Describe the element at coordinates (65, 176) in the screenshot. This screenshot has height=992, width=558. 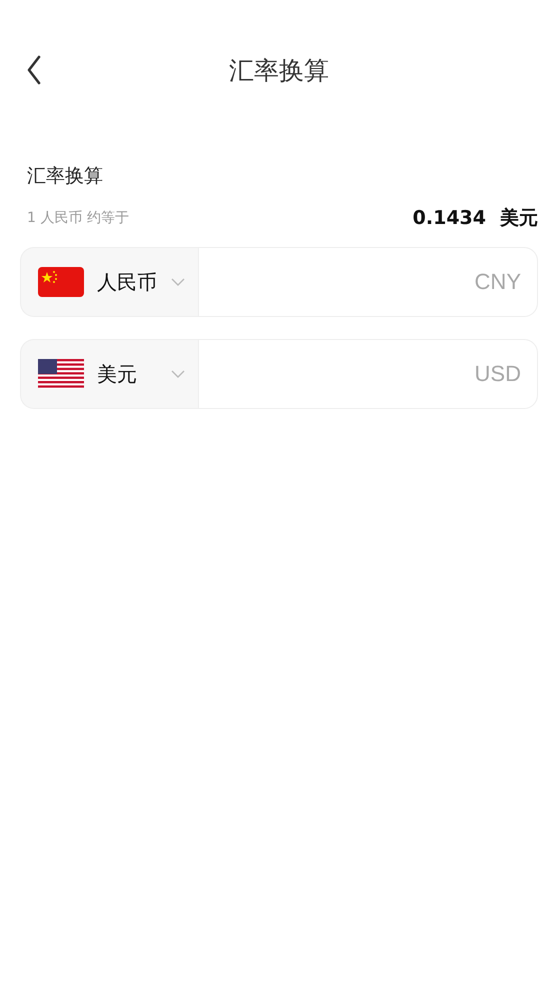
I see `section-title: 汇率换算` at that location.